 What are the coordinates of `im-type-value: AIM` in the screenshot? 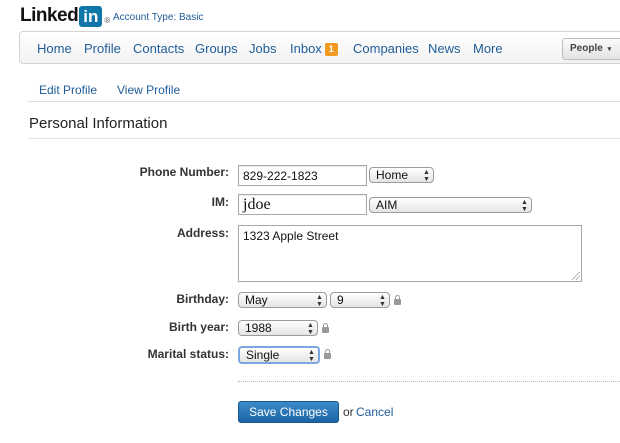 It's located at (387, 205).